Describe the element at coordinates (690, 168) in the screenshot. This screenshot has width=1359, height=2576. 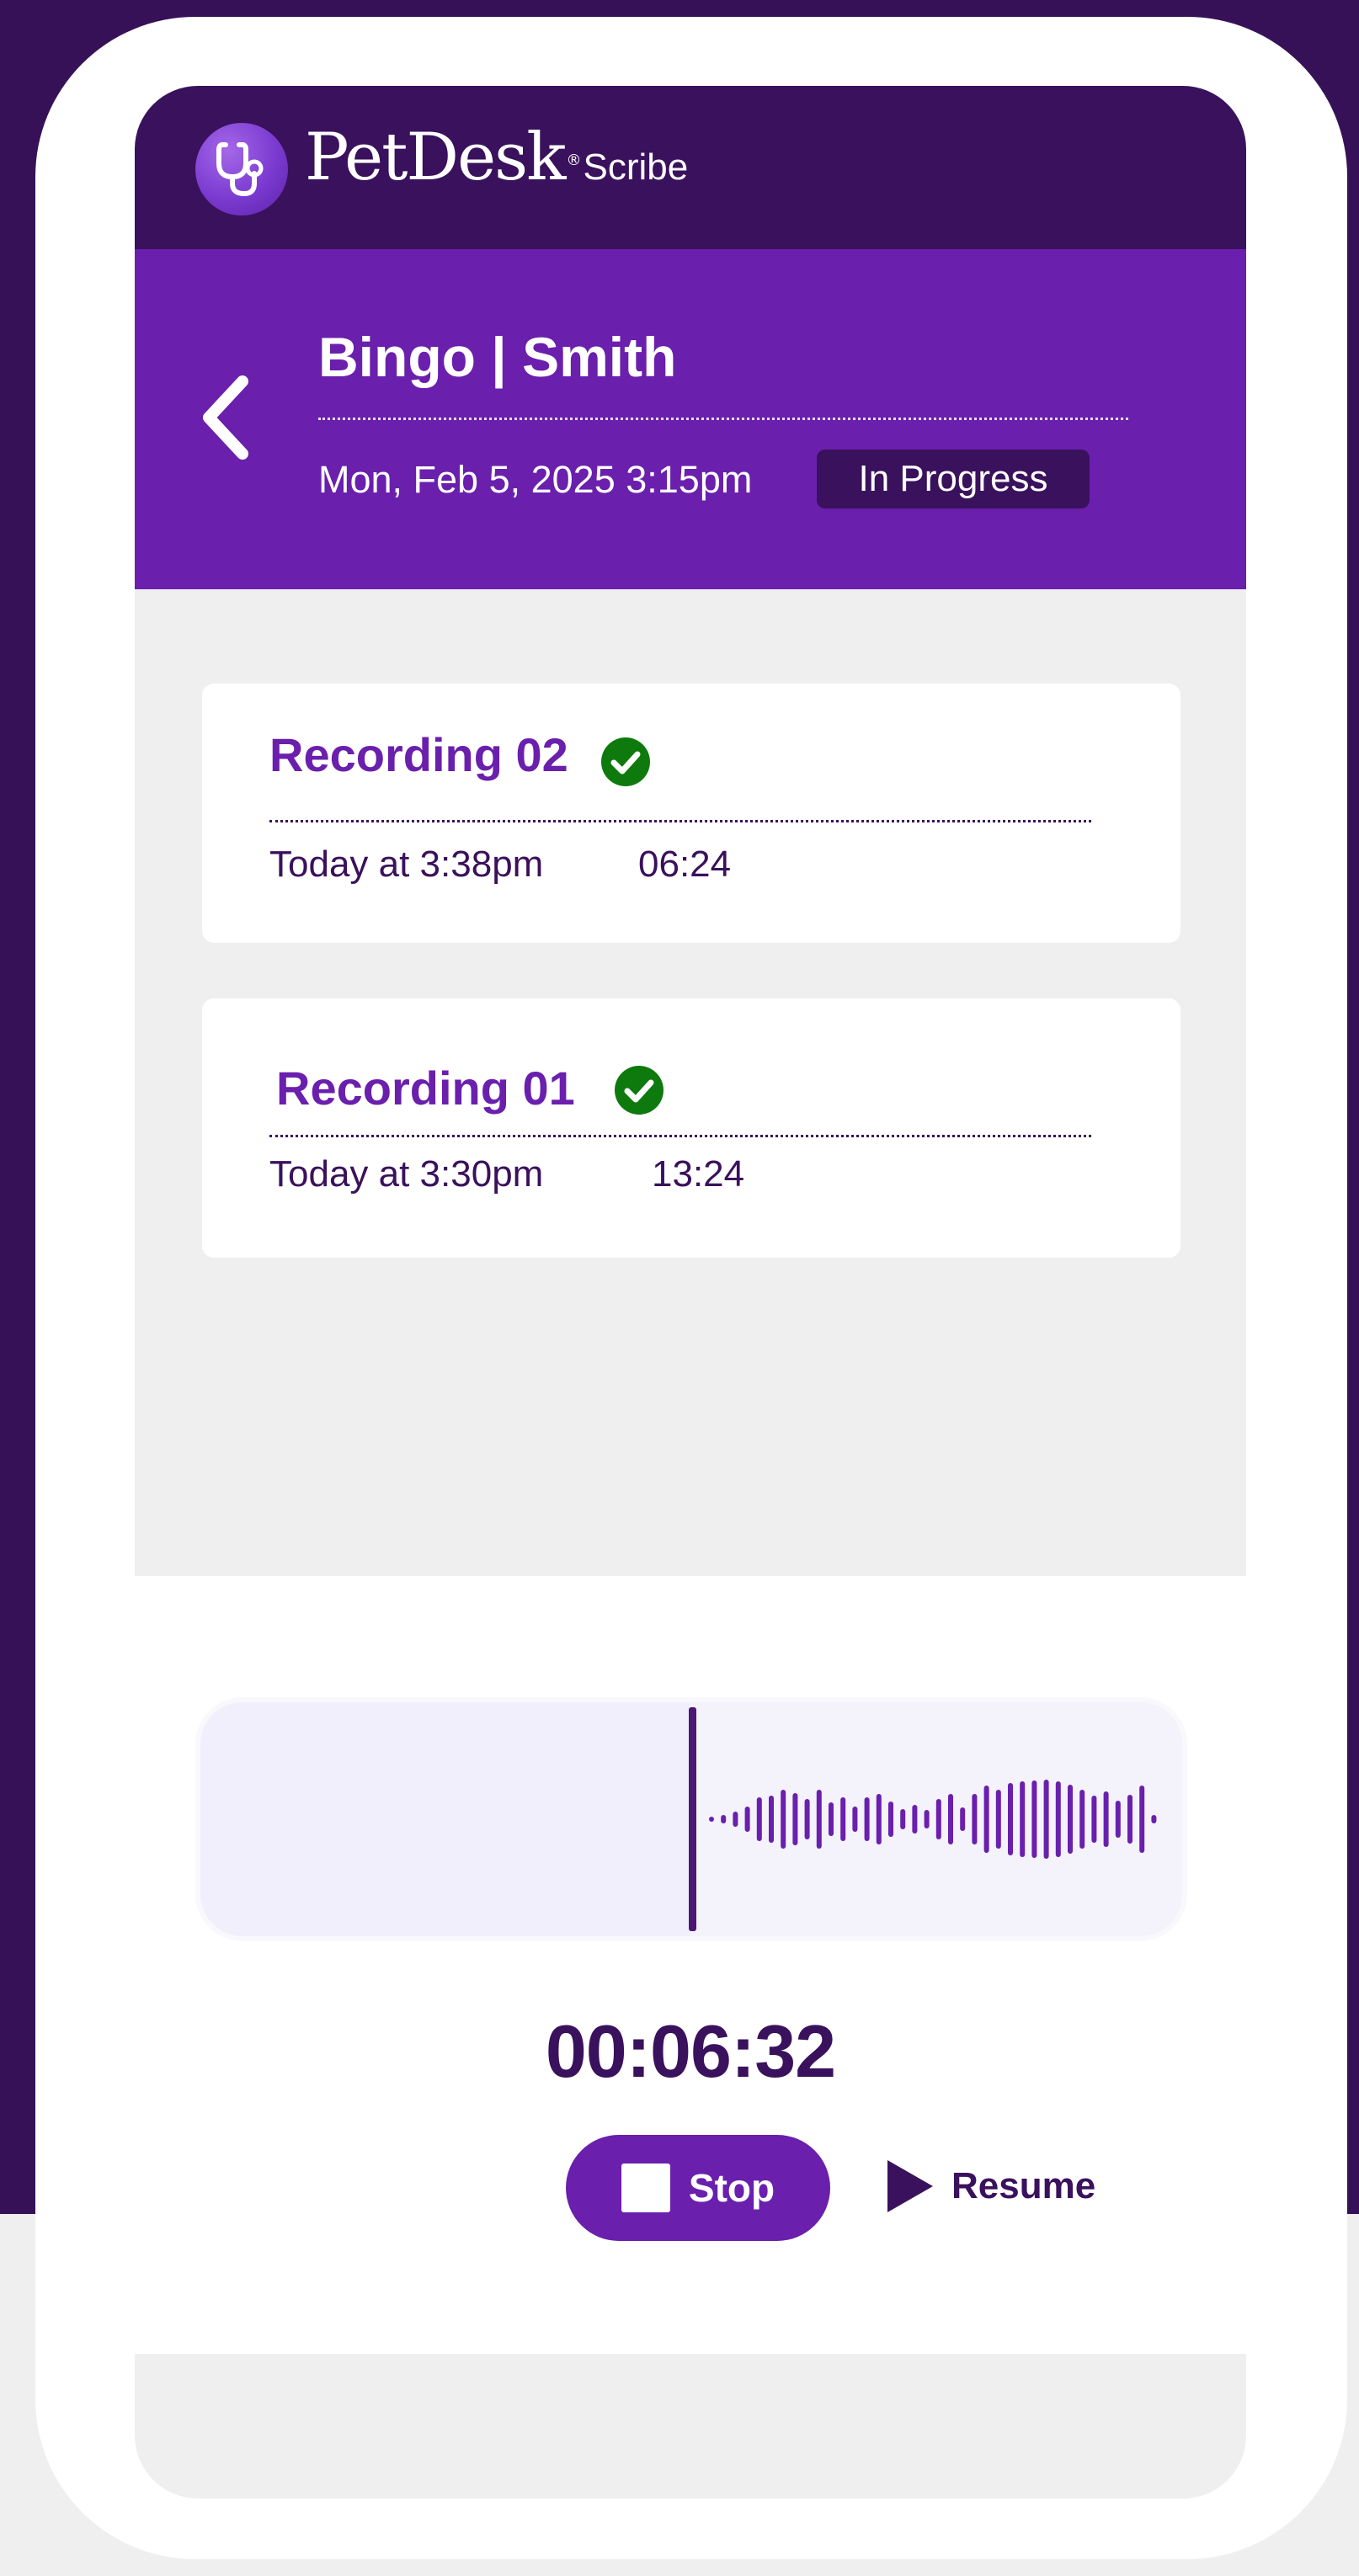
I see `app-top-bar: PetDesk ® Scribe` at that location.